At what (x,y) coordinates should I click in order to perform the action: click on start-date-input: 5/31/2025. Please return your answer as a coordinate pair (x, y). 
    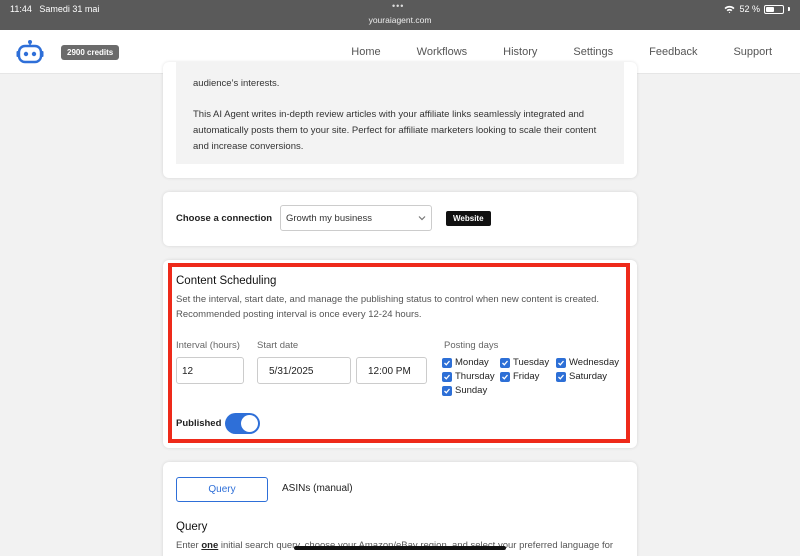
    Looking at the image, I should click on (304, 370).